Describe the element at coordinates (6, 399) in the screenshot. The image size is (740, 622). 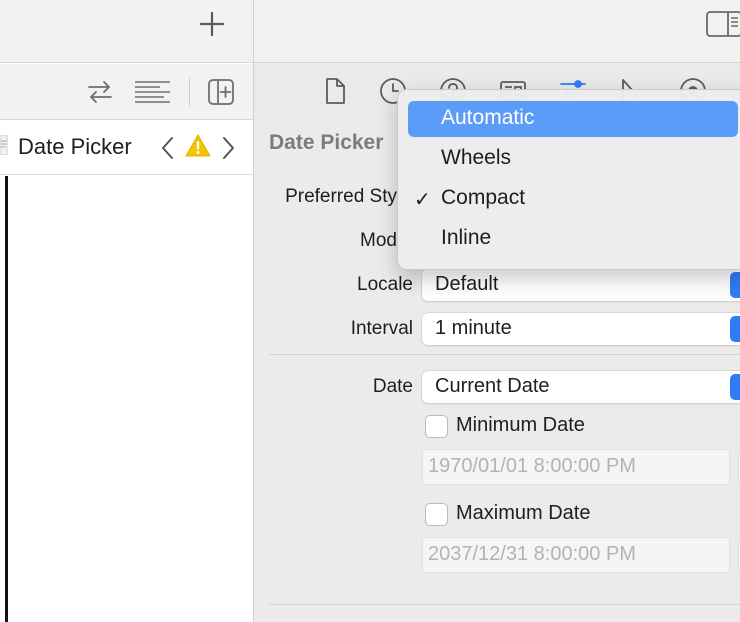
I see `canvas-edge-line` at that location.